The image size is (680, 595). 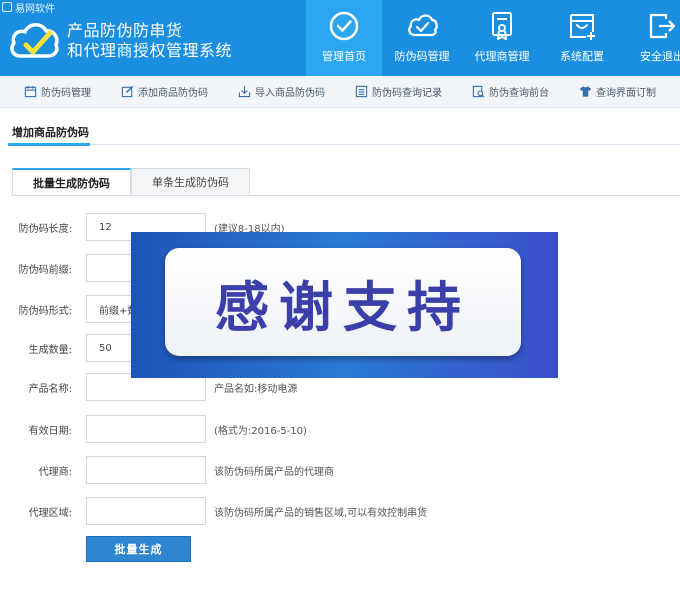 I want to click on cloud-check-logo-icon, so click(x=34, y=40).